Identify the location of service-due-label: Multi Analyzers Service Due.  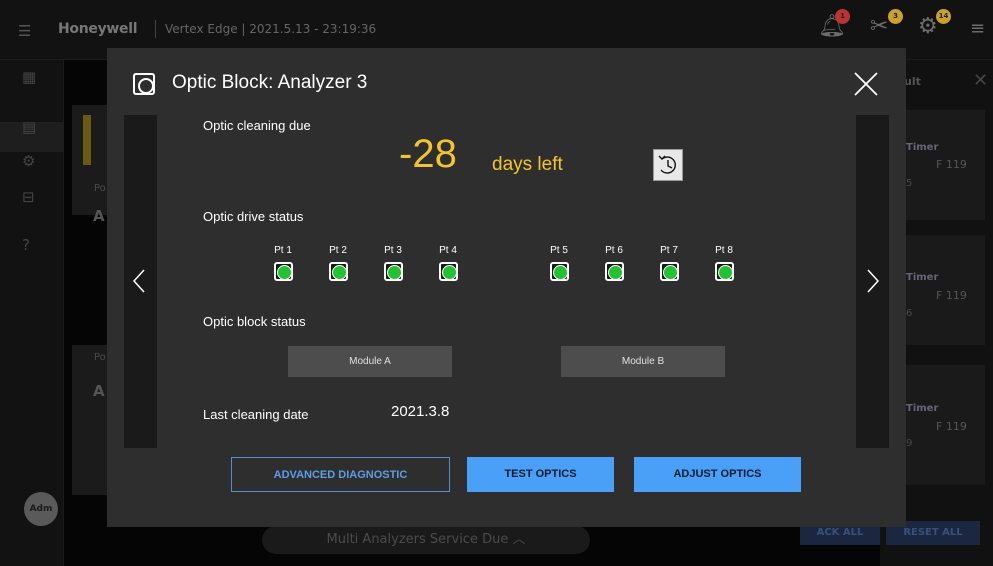
(417, 539).